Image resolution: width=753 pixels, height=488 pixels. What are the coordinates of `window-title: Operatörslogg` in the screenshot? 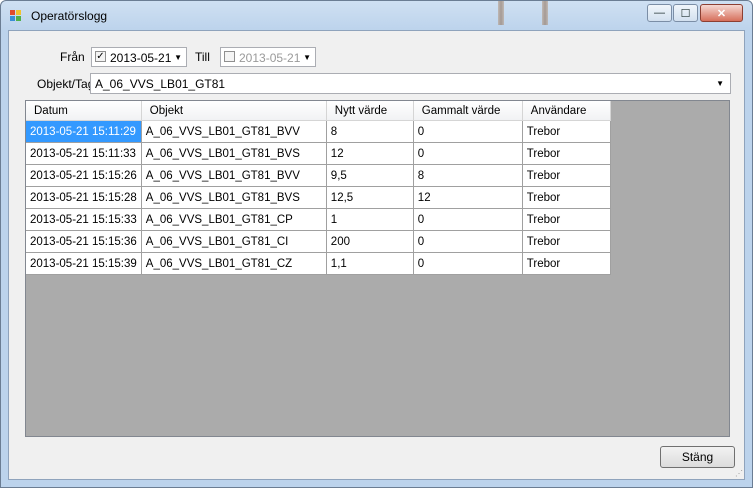 It's located at (69, 16).